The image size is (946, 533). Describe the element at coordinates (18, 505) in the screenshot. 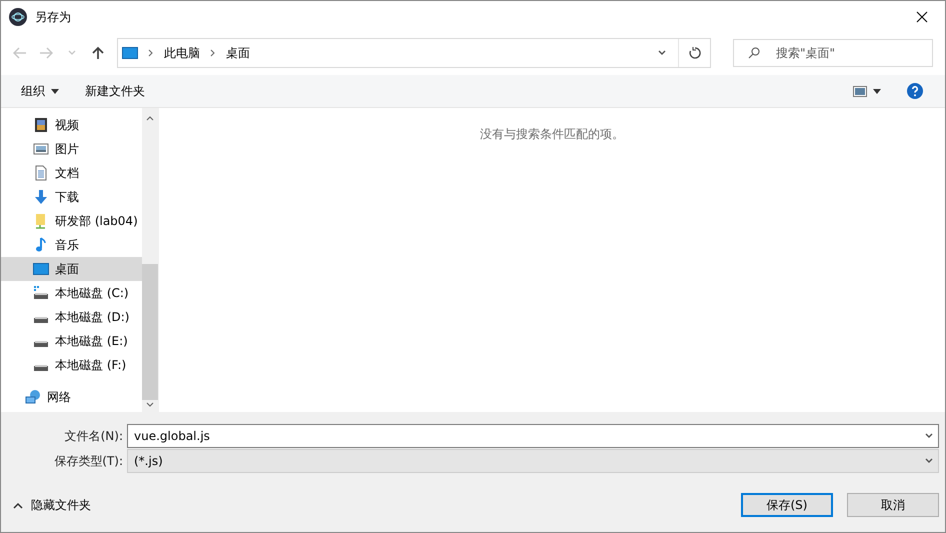

I see `chevron-up-icon` at that location.